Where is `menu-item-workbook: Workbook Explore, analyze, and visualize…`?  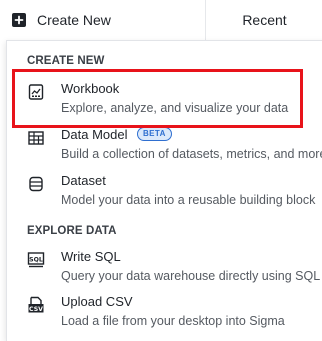
menu-item-workbook: Workbook Explore, analyze, and visualize… is located at coordinates (170, 104).